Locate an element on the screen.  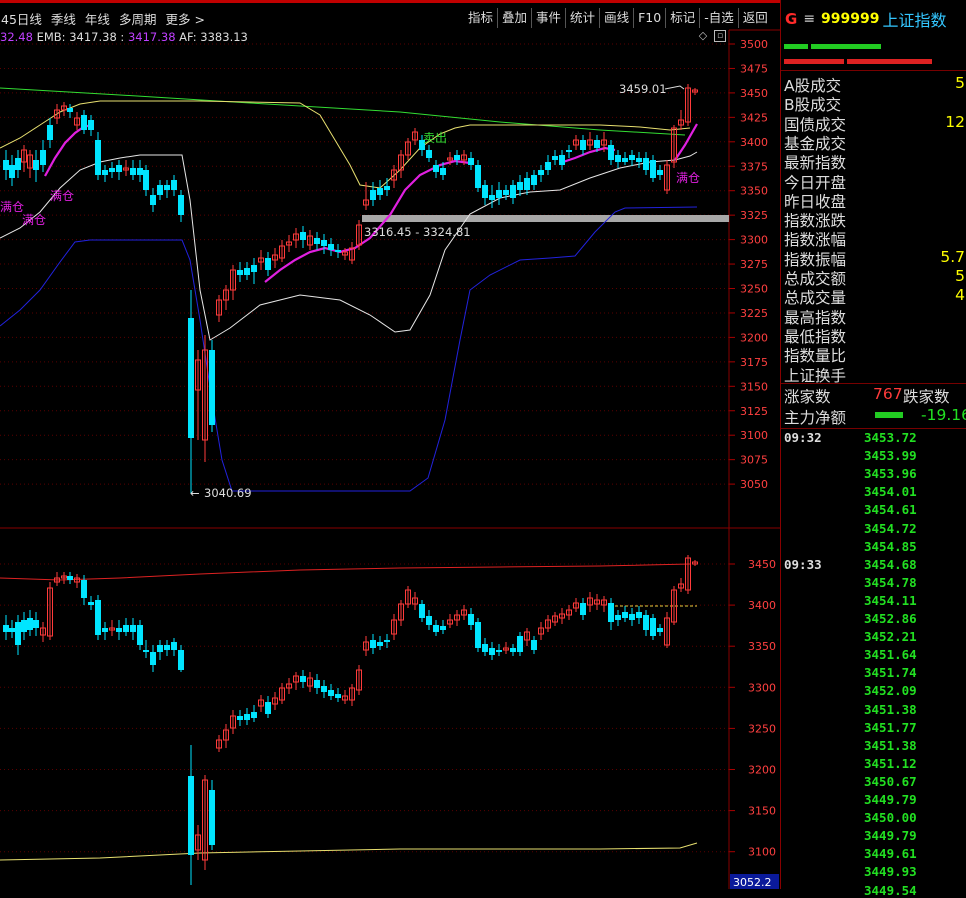
tick-price: 3451.38 is located at coordinates (890, 745).